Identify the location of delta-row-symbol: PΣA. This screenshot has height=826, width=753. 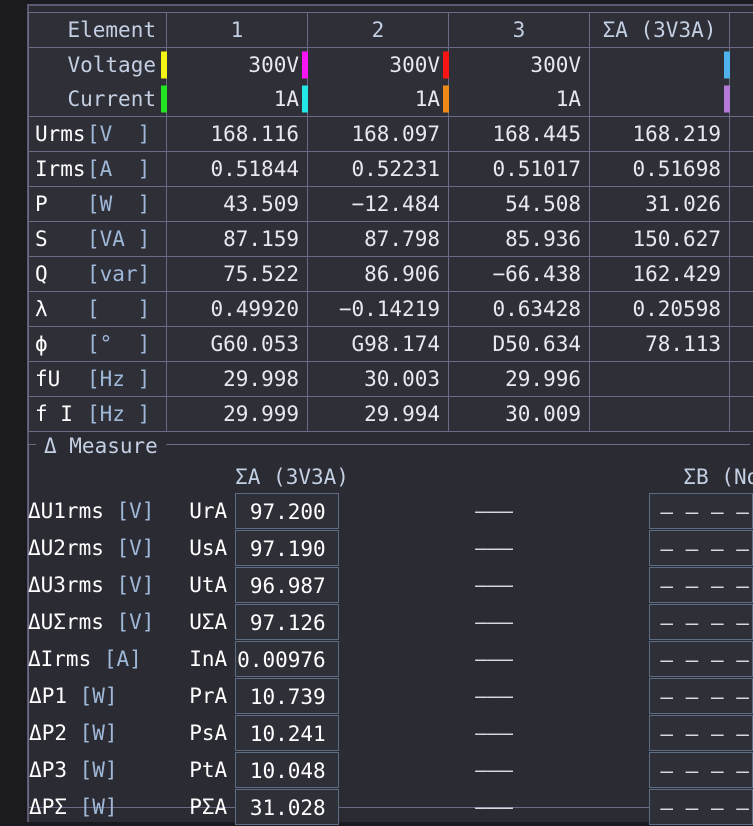
(208, 806).